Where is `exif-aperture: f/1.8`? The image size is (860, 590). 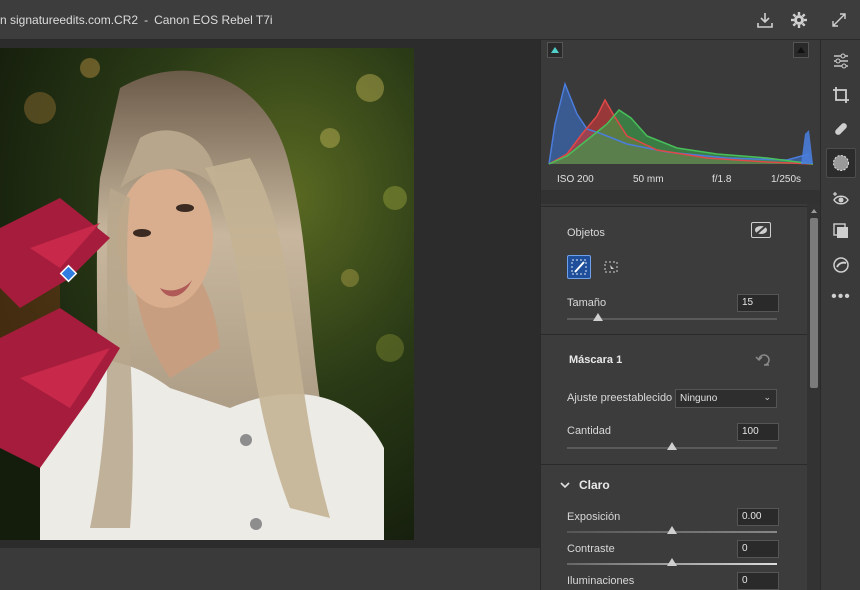 exif-aperture: f/1.8 is located at coordinates (722, 179).